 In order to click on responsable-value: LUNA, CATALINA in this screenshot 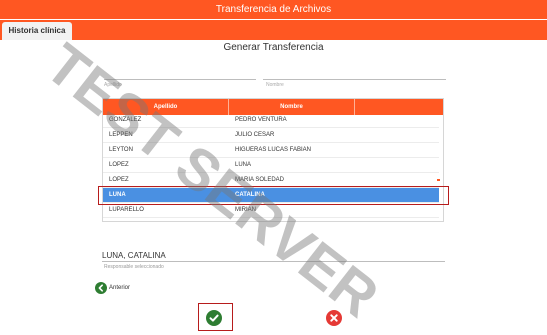, I will do `click(134, 255)`.